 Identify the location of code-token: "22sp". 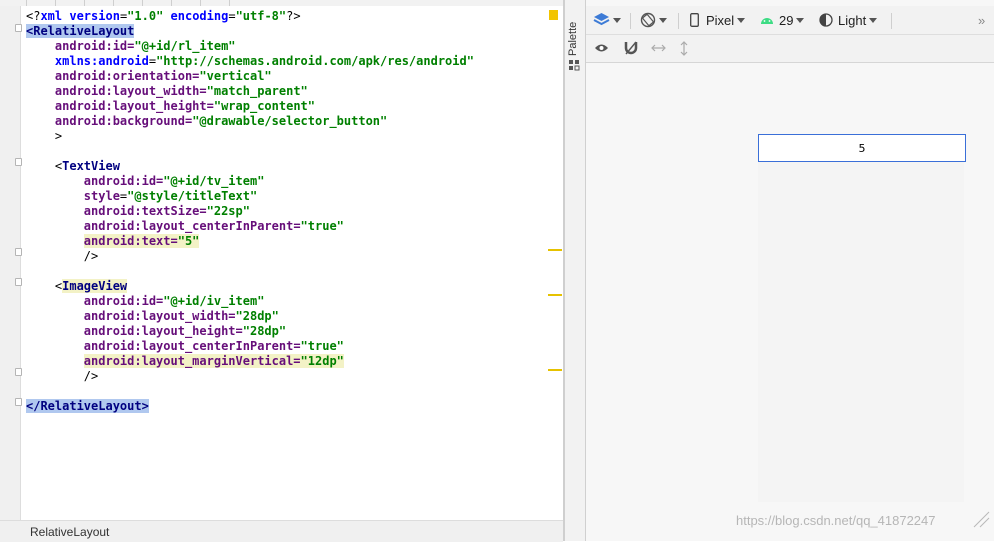
(228, 211).